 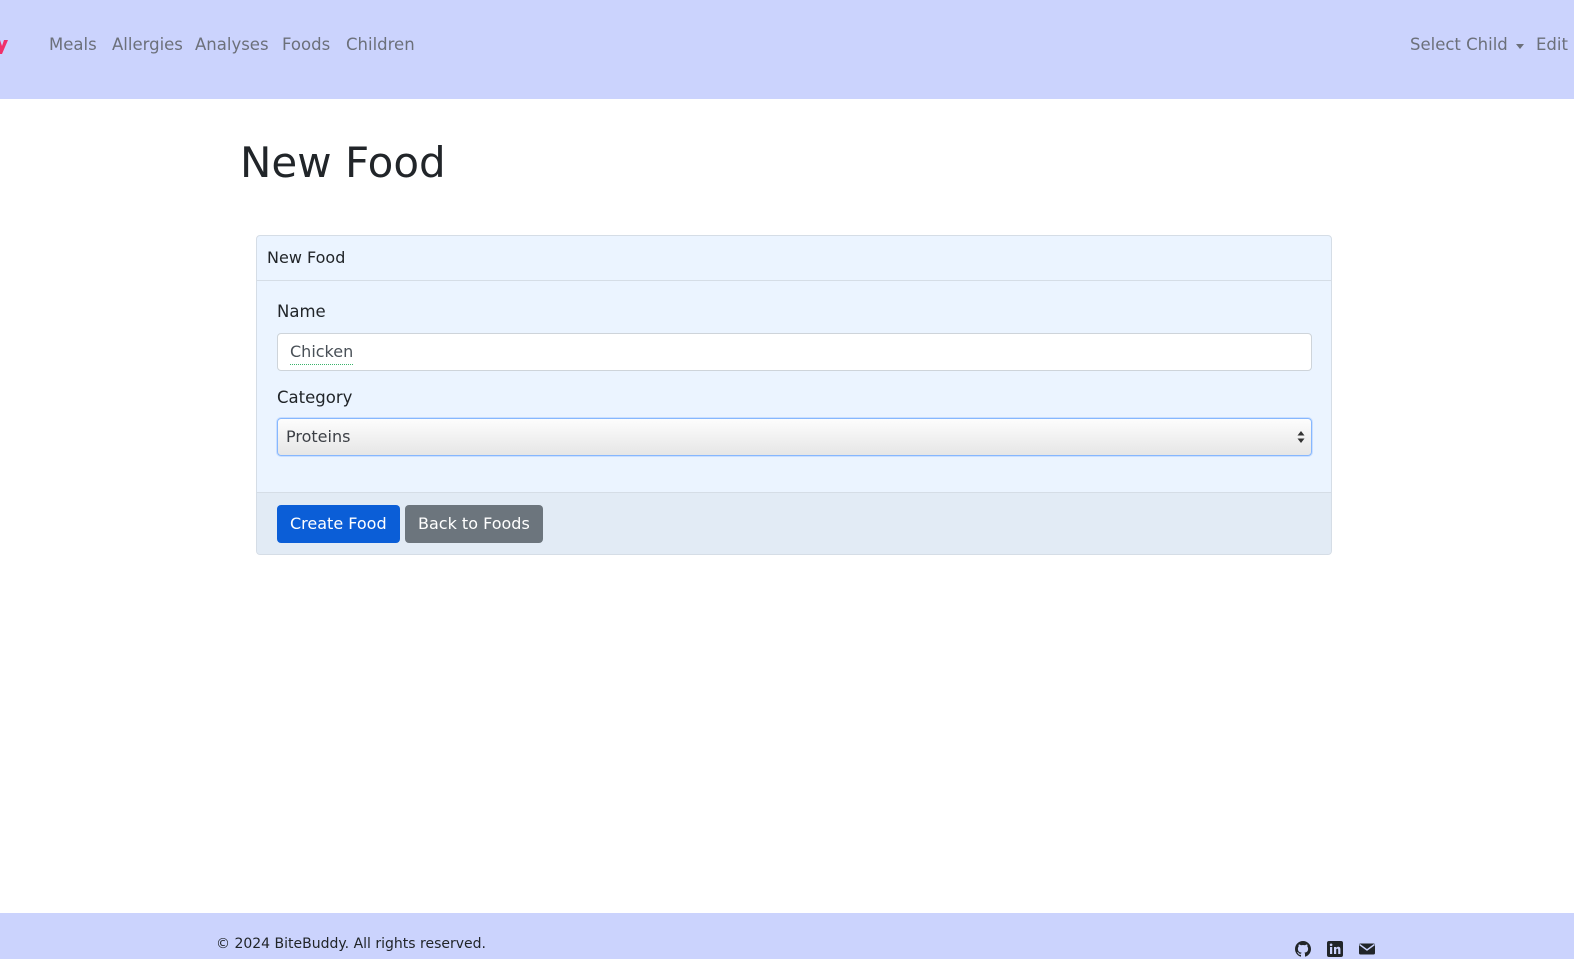 What do you see at coordinates (73, 45) in the screenshot?
I see `nav-link-meals: Meals` at bounding box center [73, 45].